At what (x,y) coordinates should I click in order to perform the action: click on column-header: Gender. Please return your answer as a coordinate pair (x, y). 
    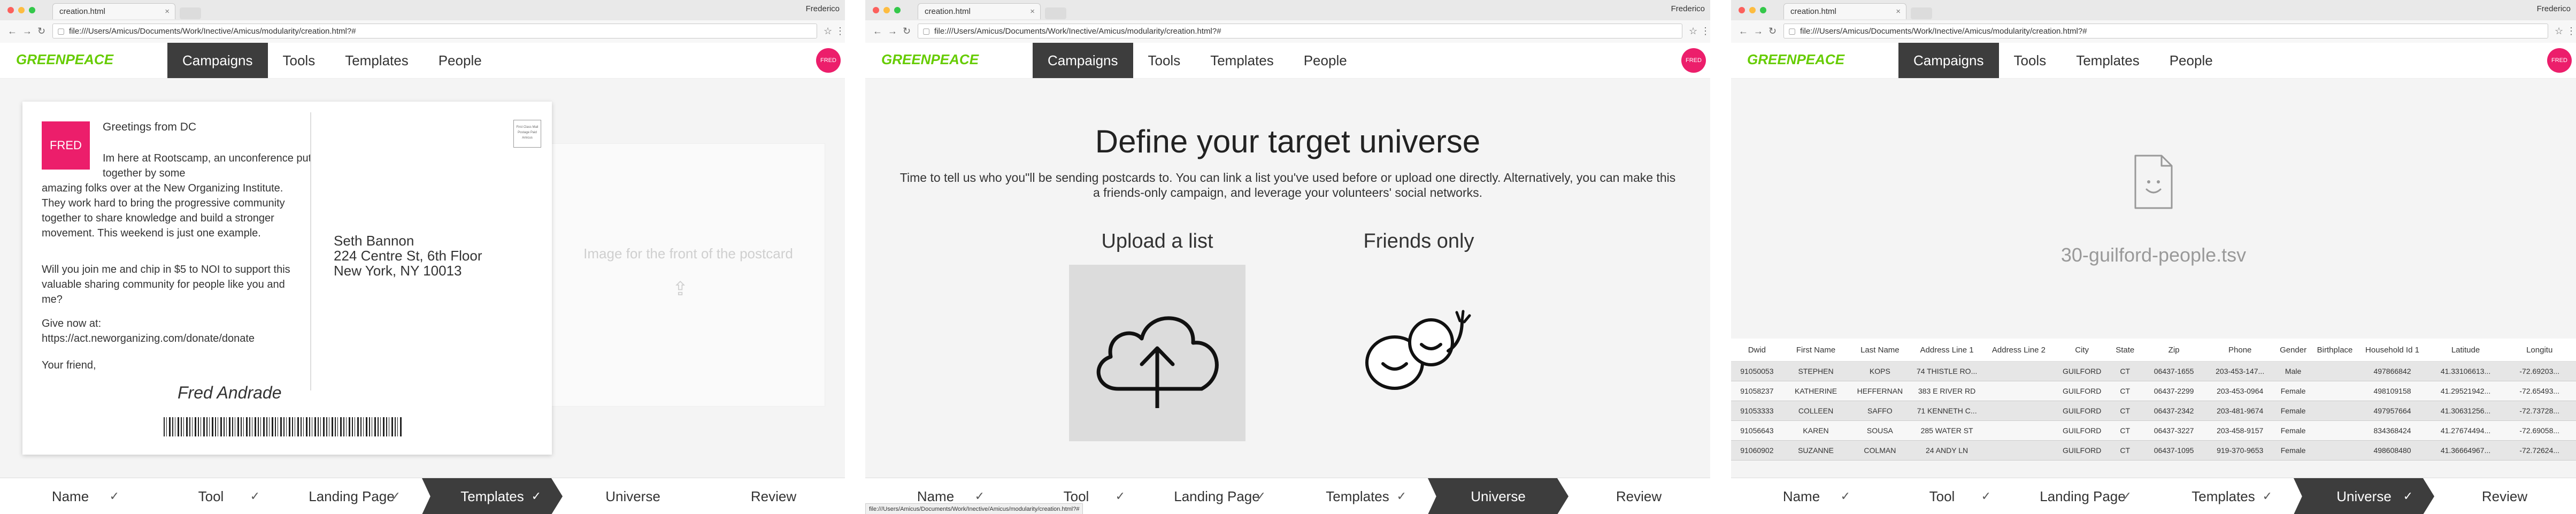
    Looking at the image, I should click on (2293, 351).